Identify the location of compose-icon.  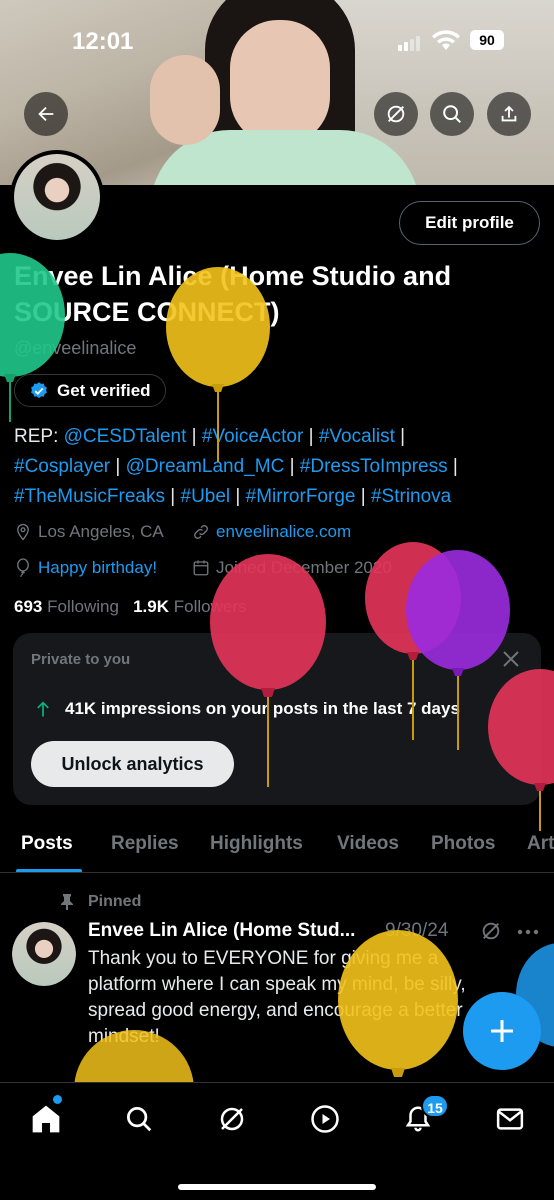
(502, 1031).